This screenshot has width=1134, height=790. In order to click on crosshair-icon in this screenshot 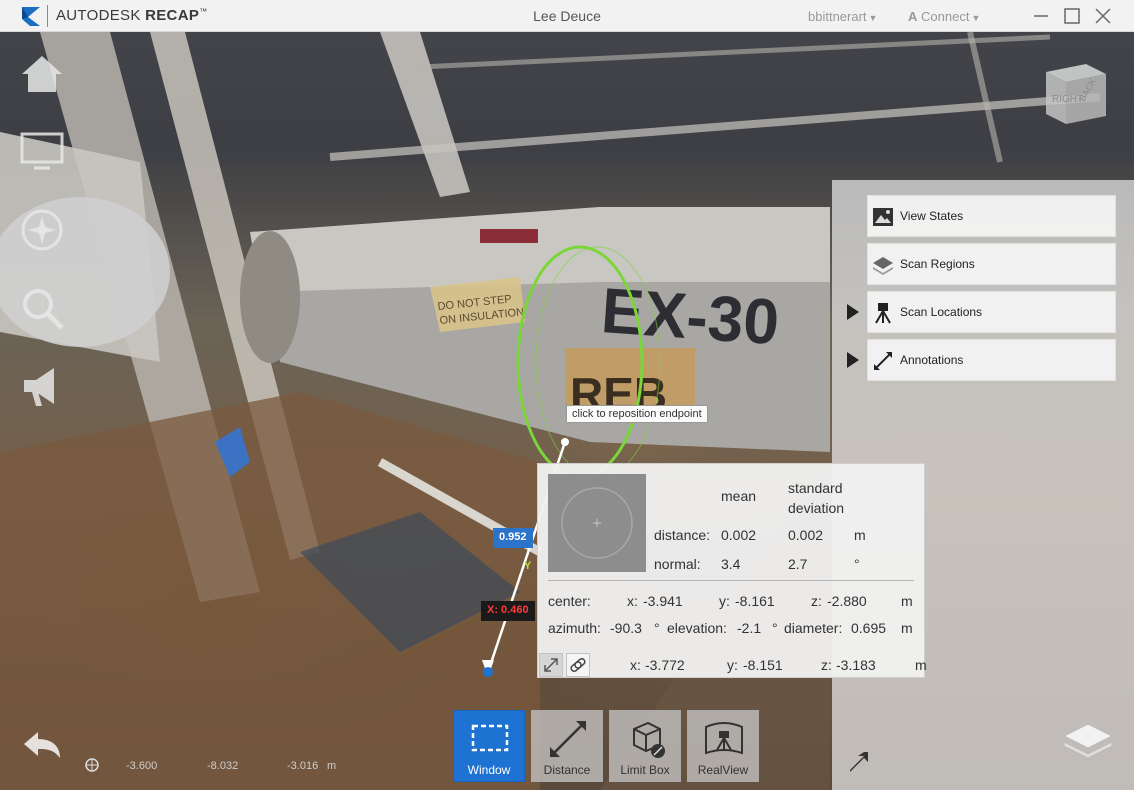, I will do `click(92, 765)`.